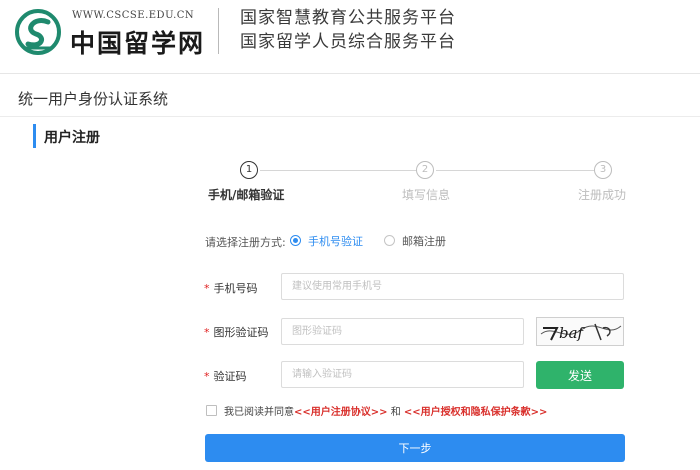 The image size is (700, 470). Describe the element at coordinates (395, 412) in the screenshot. I see `agree-and: 和` at that location.